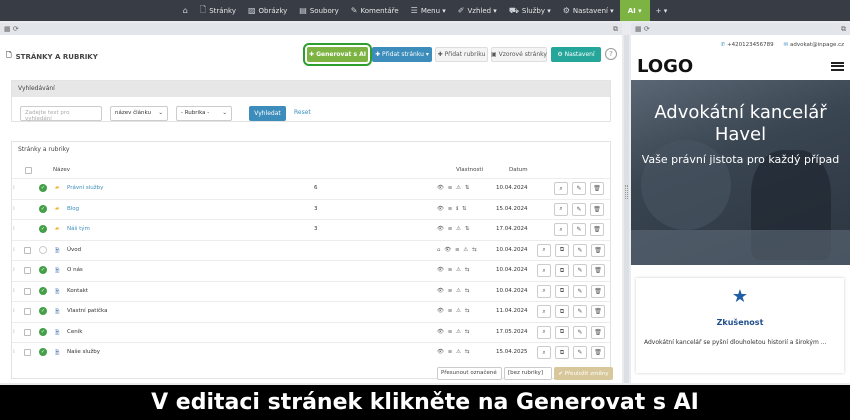 This screenshot has width=850, height=420. I want to click on topbar-item-9: + ▾, so click(662, 10).